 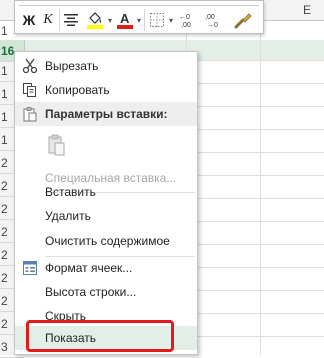 What do you see at coordinates (139, 3) in the screenshot?
I see `font-name-box-edge` at bounding box center [139, 3].